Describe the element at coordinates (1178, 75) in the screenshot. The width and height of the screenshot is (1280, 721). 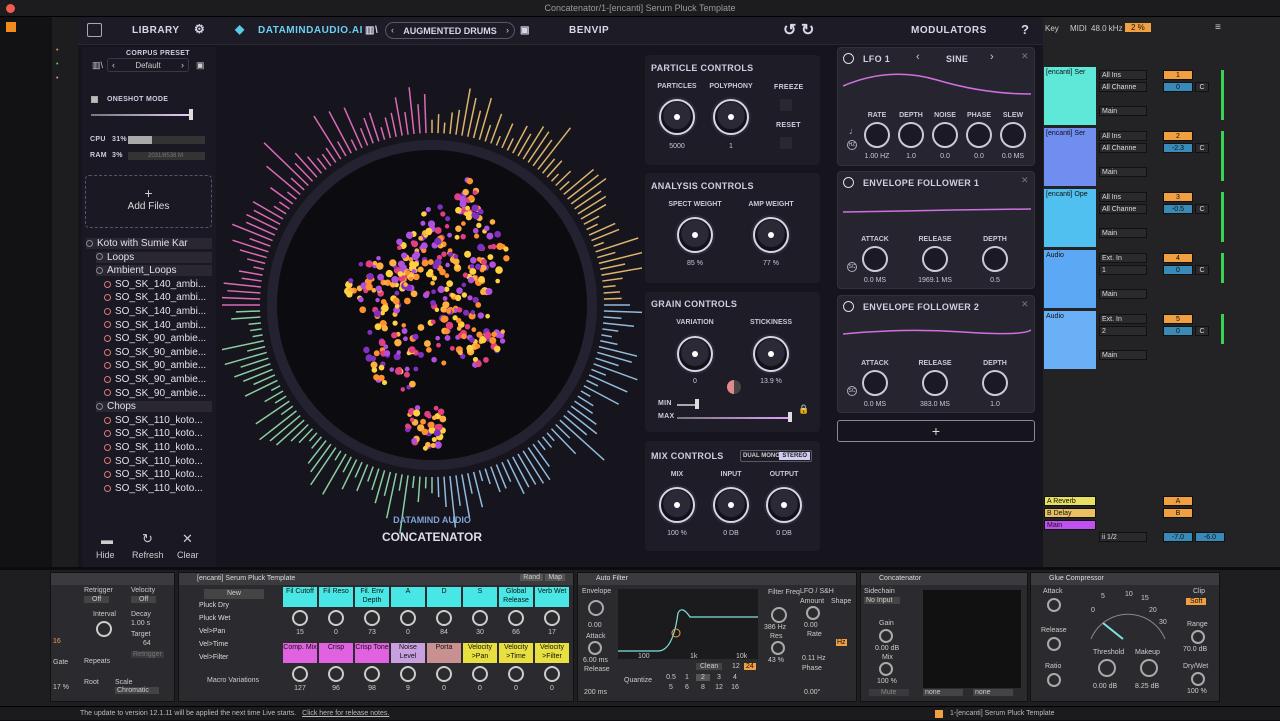
I see `track-number: 1` at that location.